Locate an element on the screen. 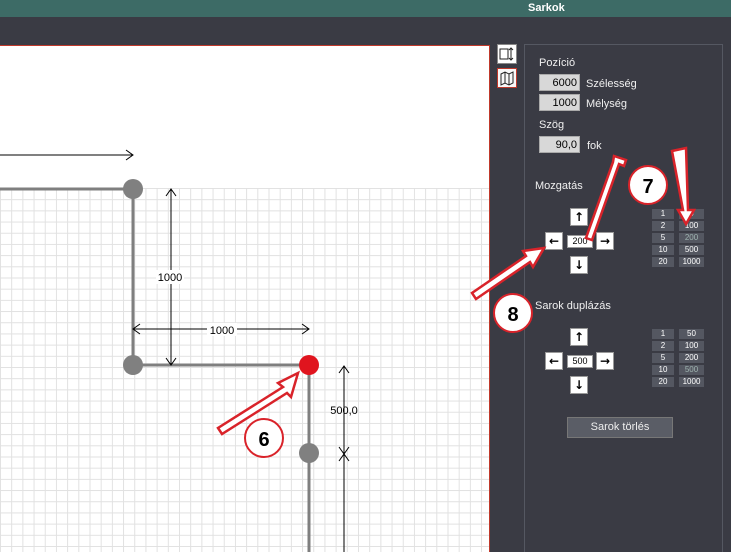 The image size is (731, 552). duplicate-step-left-chip: 5 is located at coordinates (663, 358).